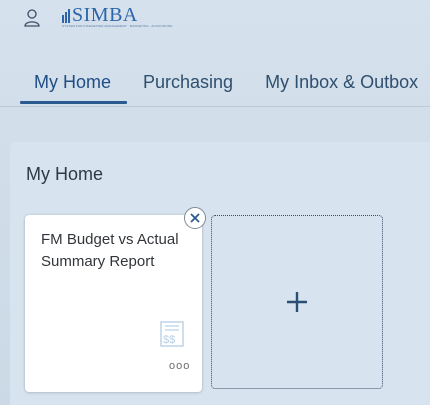  I want to click on close-icon, so click(195, 218).